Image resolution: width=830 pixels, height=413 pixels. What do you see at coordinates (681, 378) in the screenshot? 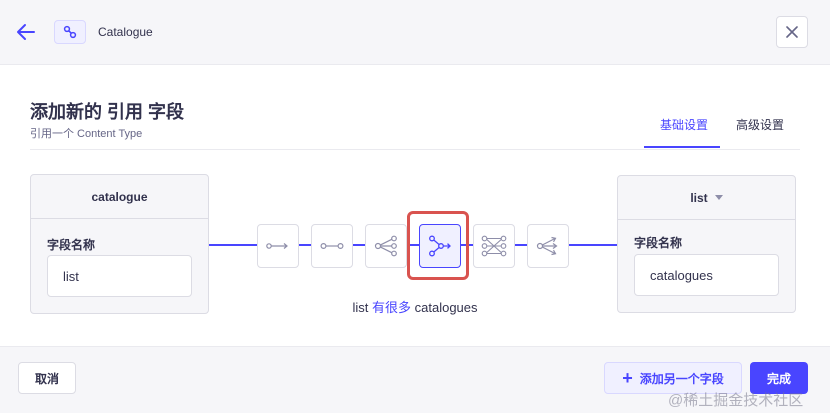
I see `add-another-field-label: 添加另一个字段` at bounding box center [681, 378].